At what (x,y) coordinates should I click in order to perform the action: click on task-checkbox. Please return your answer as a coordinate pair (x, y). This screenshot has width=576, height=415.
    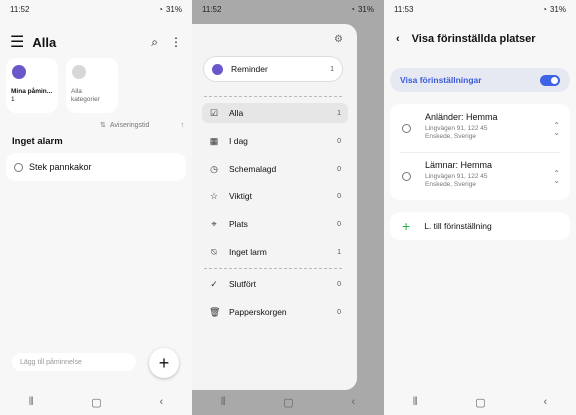
    Looking at the image, I should click on (18, 167).